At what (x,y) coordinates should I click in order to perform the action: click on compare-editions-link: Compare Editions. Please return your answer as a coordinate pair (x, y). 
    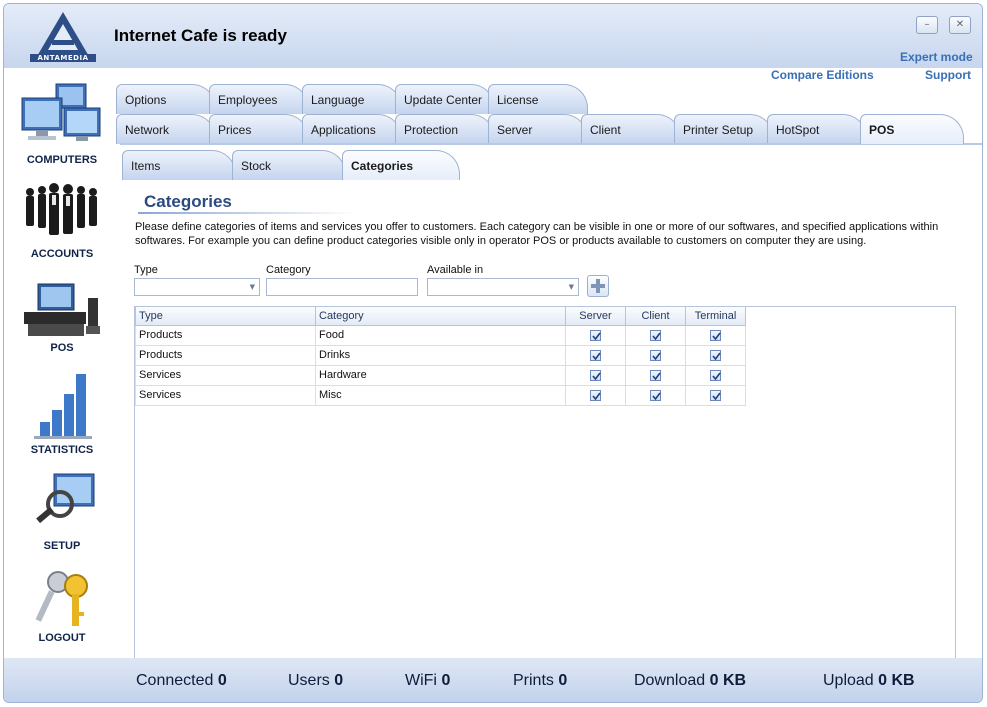
    Looking at the image, I should click on (822, 75).